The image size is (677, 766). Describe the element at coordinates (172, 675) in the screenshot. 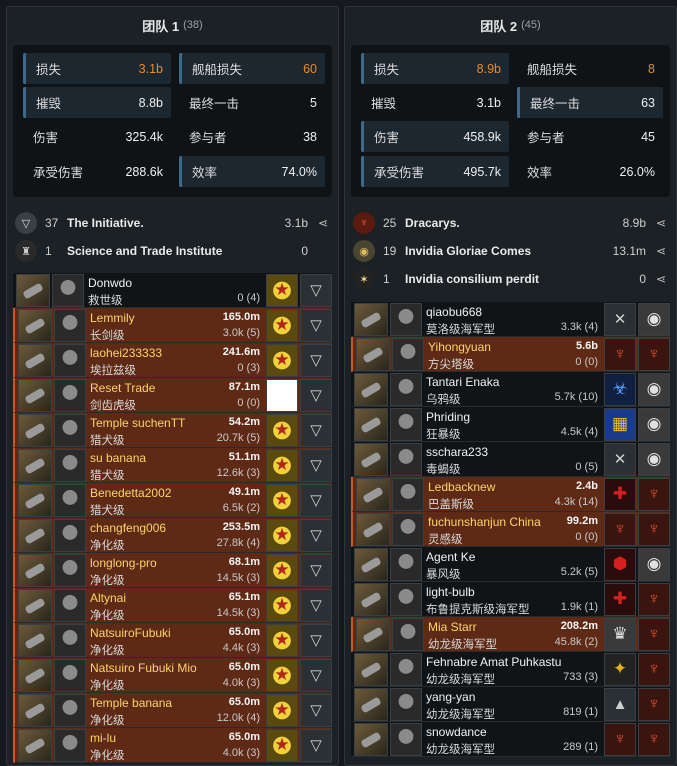

I see `member-row: Natsuiro Fubuki Mio 净化级 65.0m 4.0k (3) ★ ▽` at that location.